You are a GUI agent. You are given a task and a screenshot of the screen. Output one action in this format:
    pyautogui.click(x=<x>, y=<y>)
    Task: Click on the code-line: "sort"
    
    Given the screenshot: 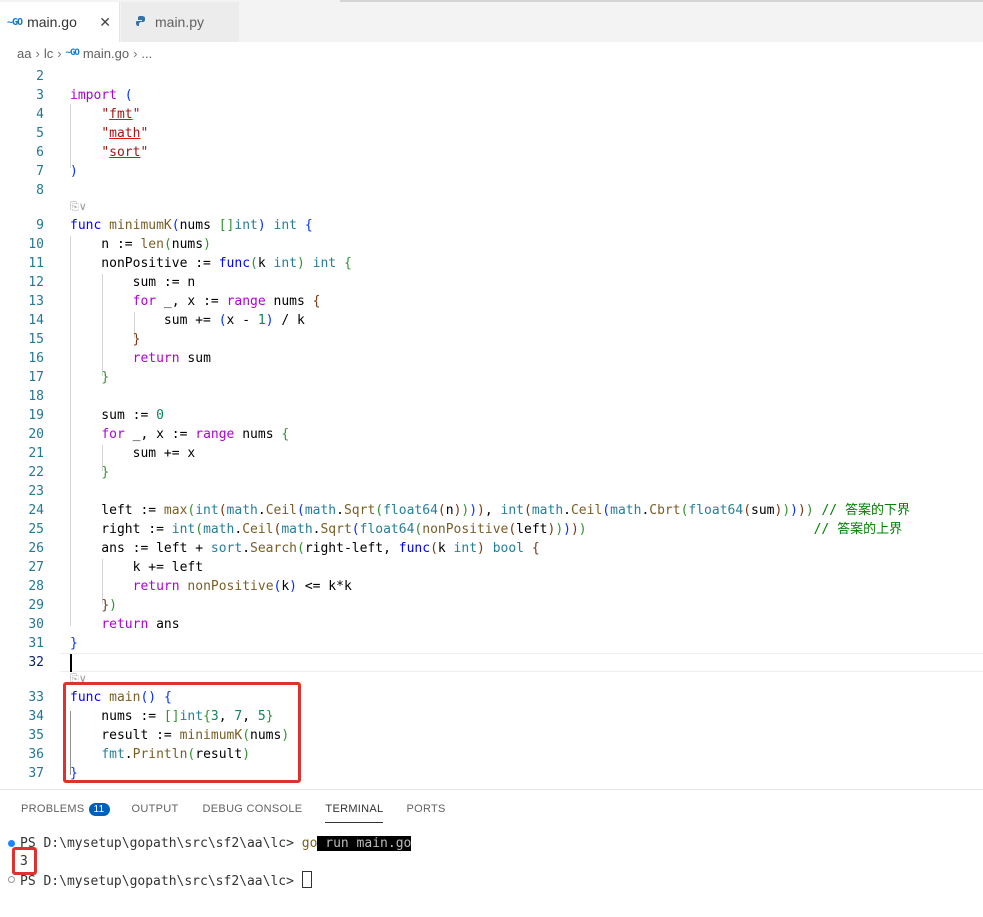 What is the action you would take?
    pyautogui.click(x=125, y=152)
    